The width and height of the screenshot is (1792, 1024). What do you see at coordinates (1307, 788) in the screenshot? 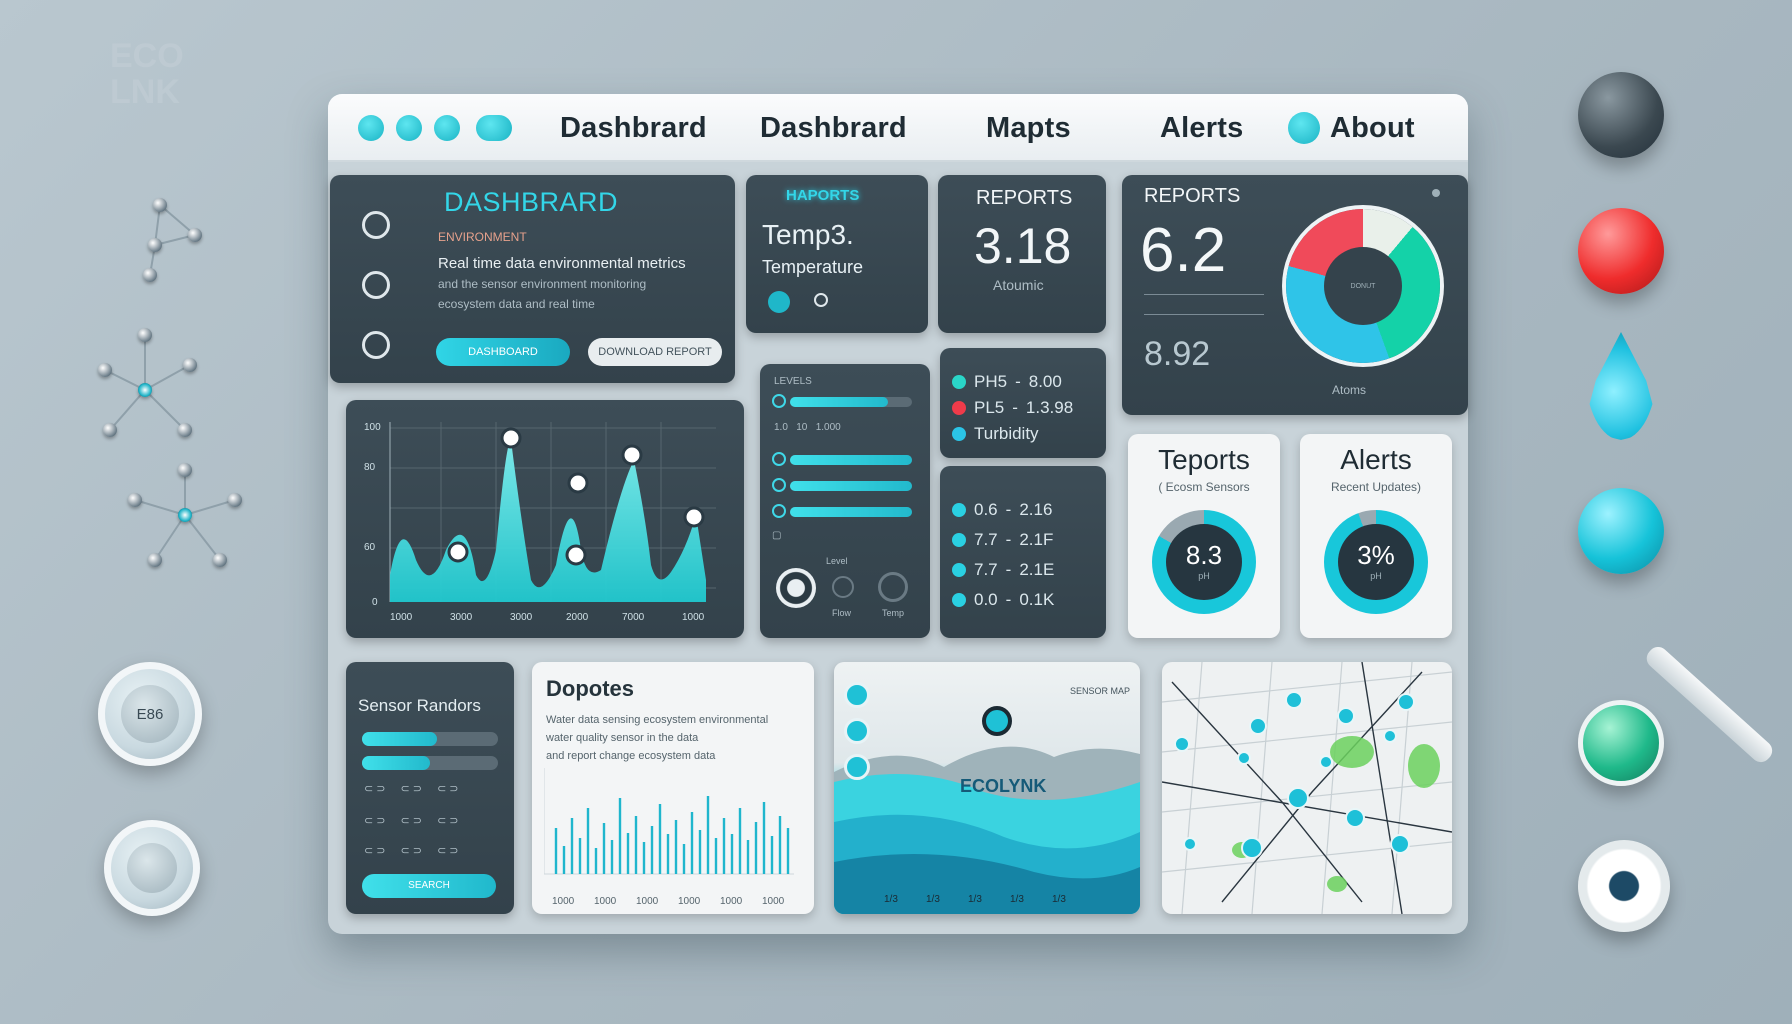
I see `street-map` at bounding box center [1307, 788].